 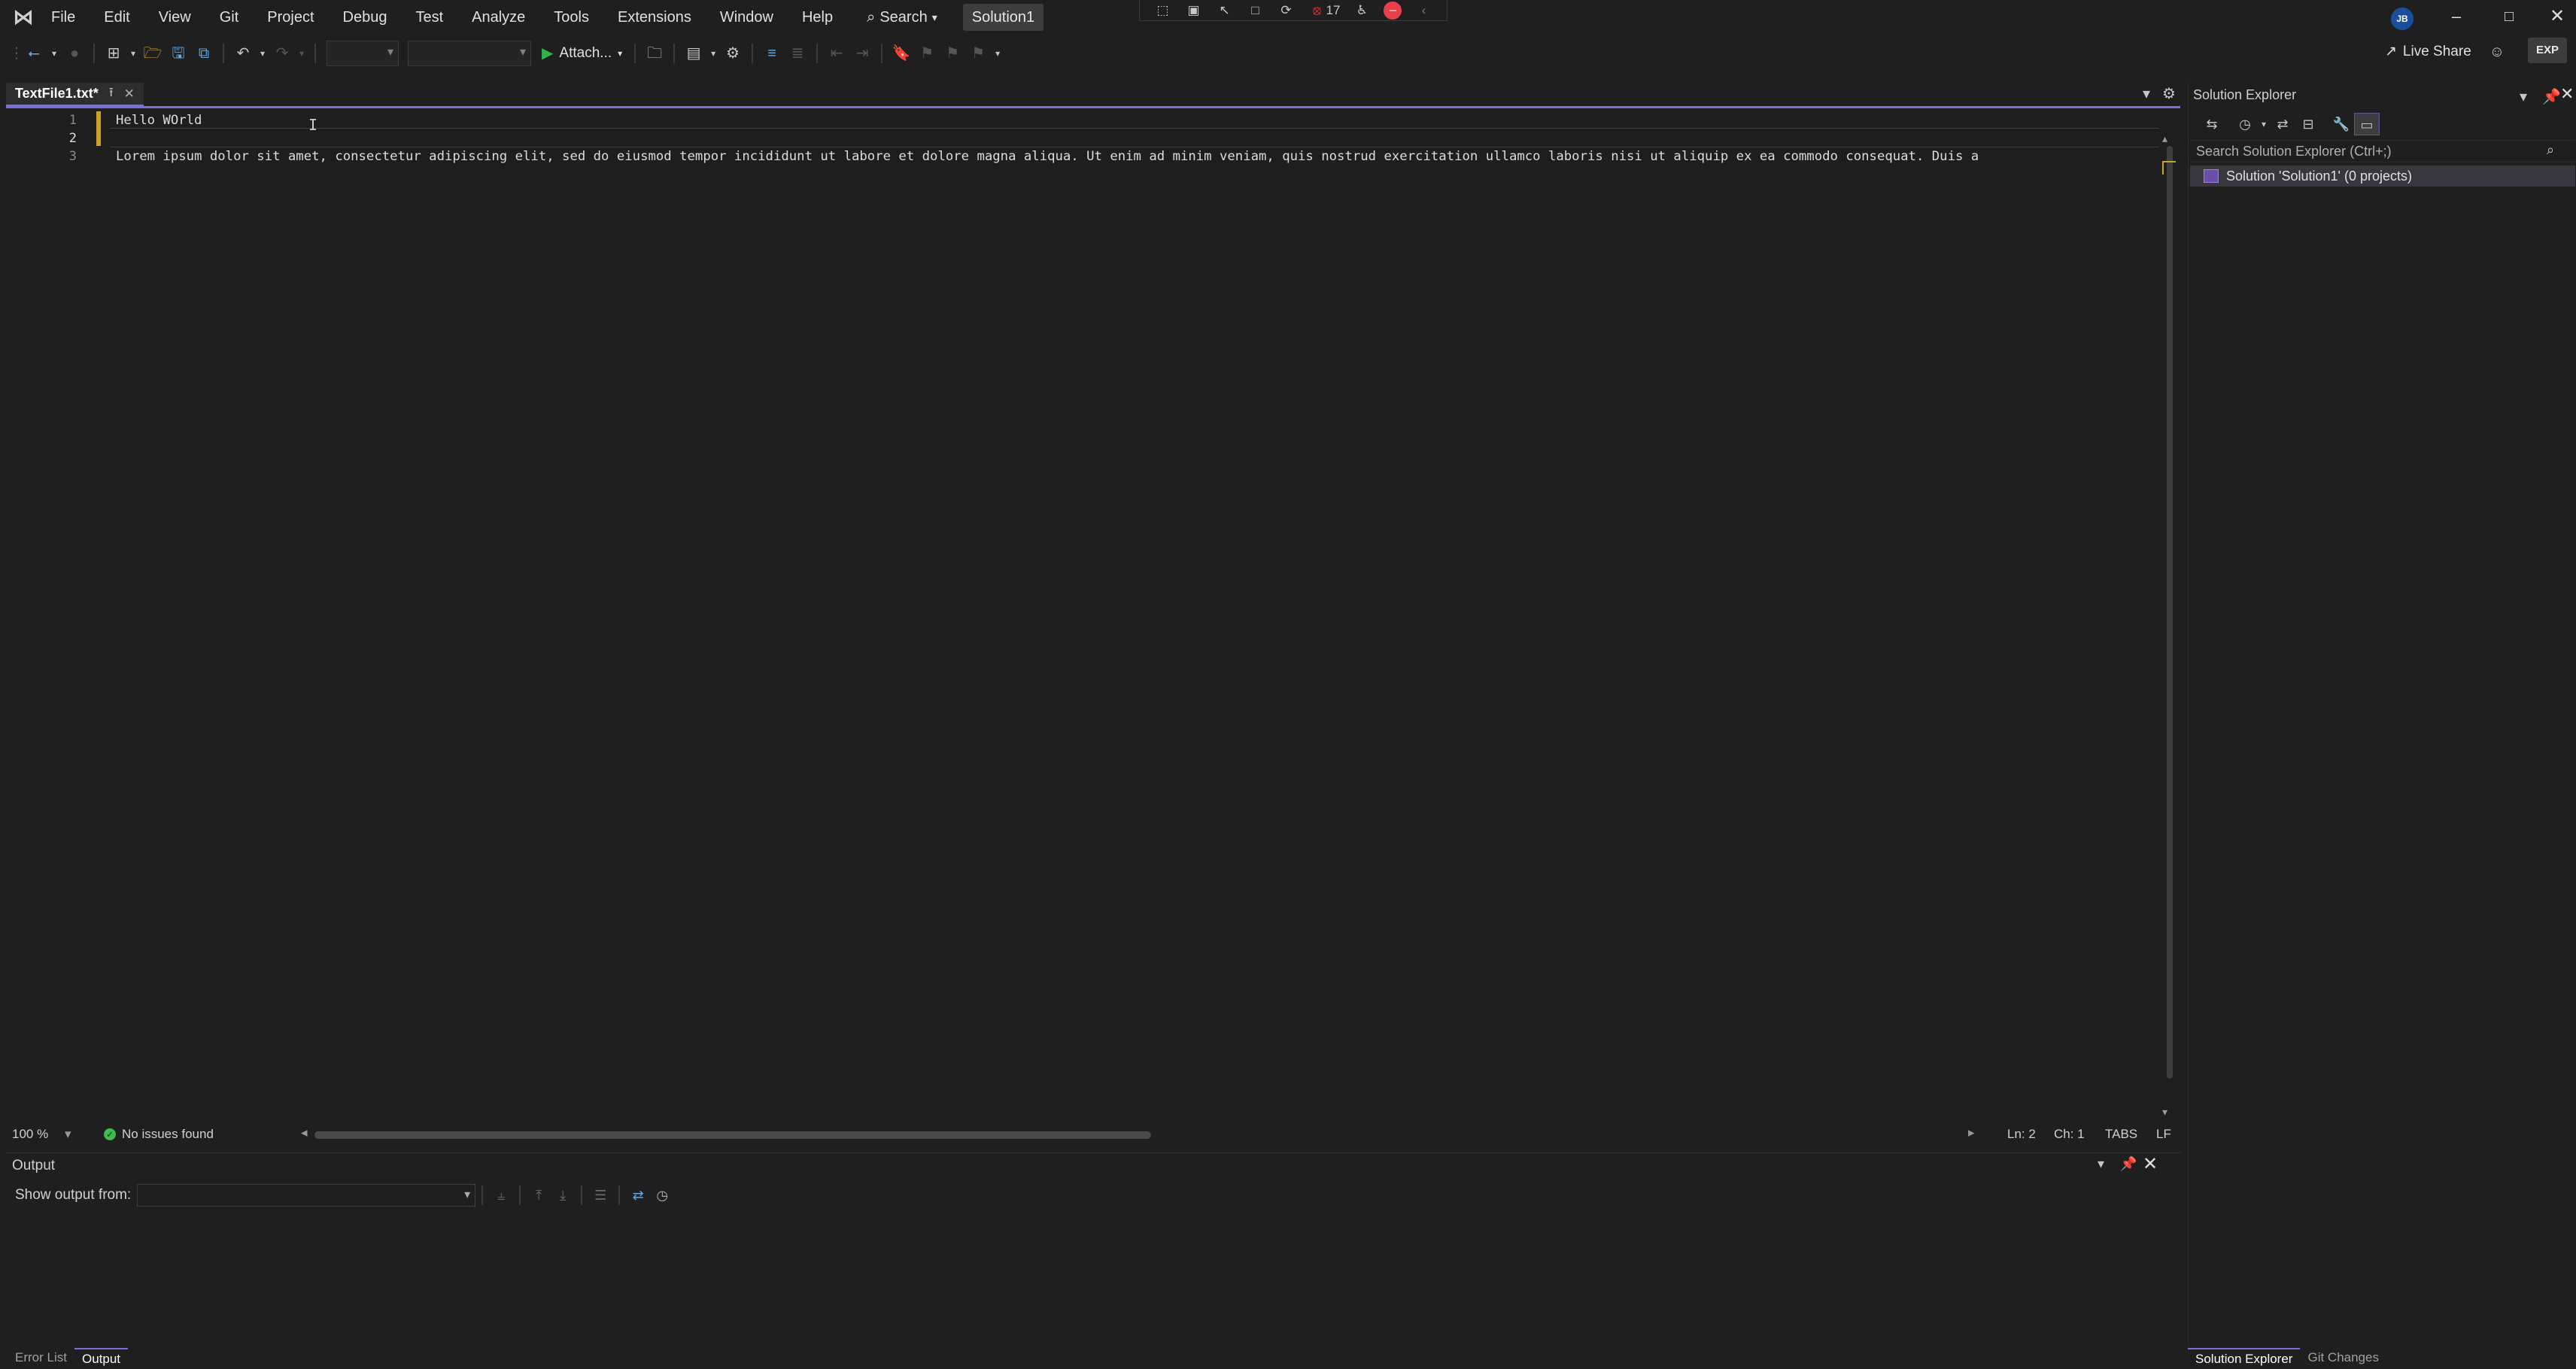 I want to click on gear-icon: ⚙, so click(x=2169, y=93).